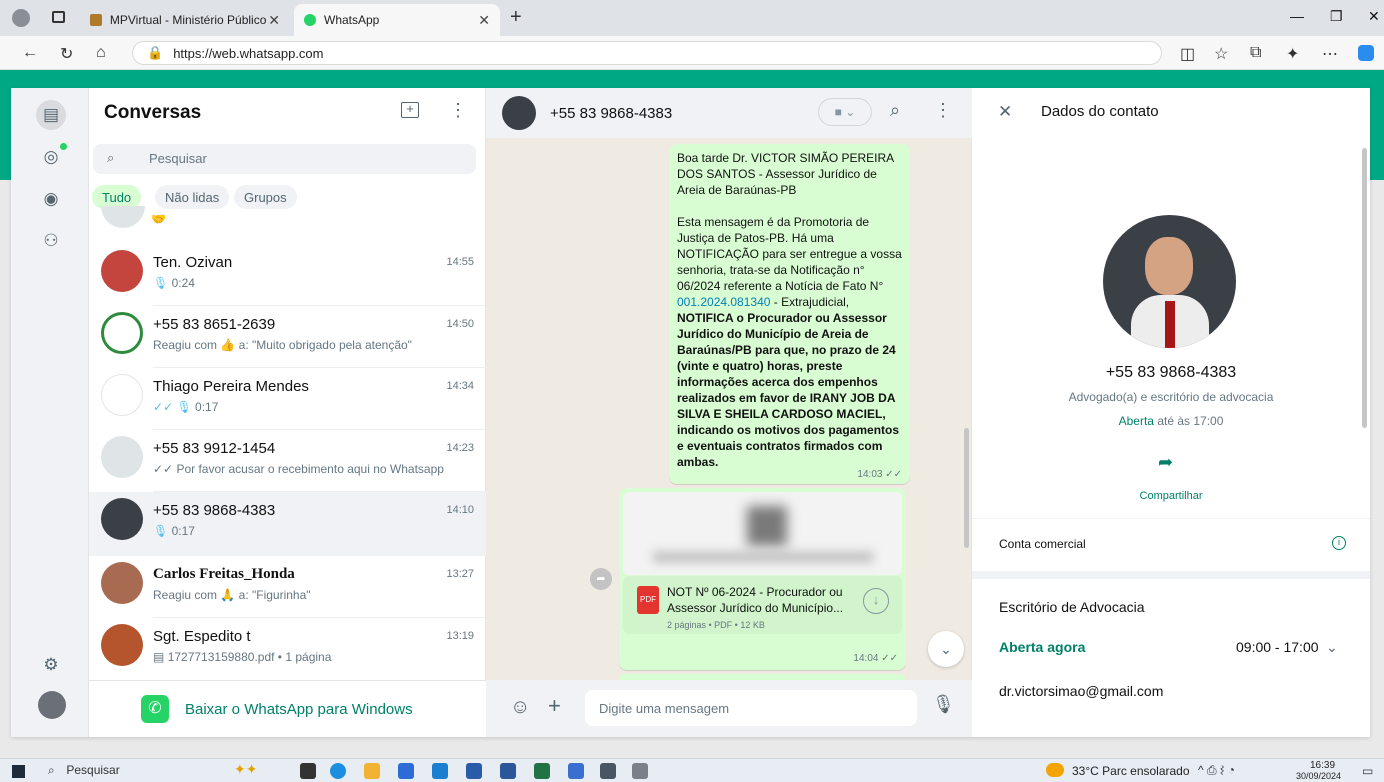 This screenshot has width=1384, height=782. I want to click on filter-unread: Não lidas, so click(192, 197).